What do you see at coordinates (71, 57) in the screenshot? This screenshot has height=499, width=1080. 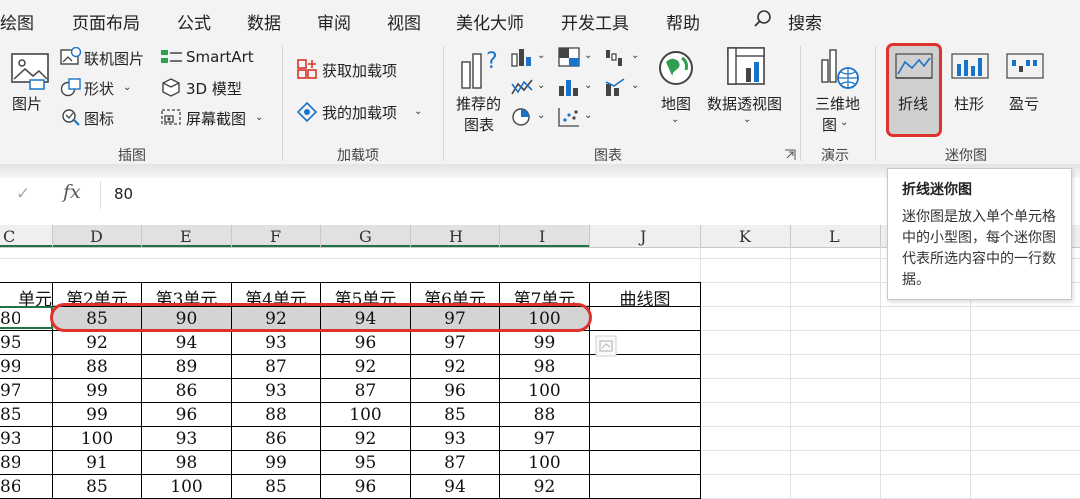 I see `online-picture-icon` at bounding box center [71, 57].